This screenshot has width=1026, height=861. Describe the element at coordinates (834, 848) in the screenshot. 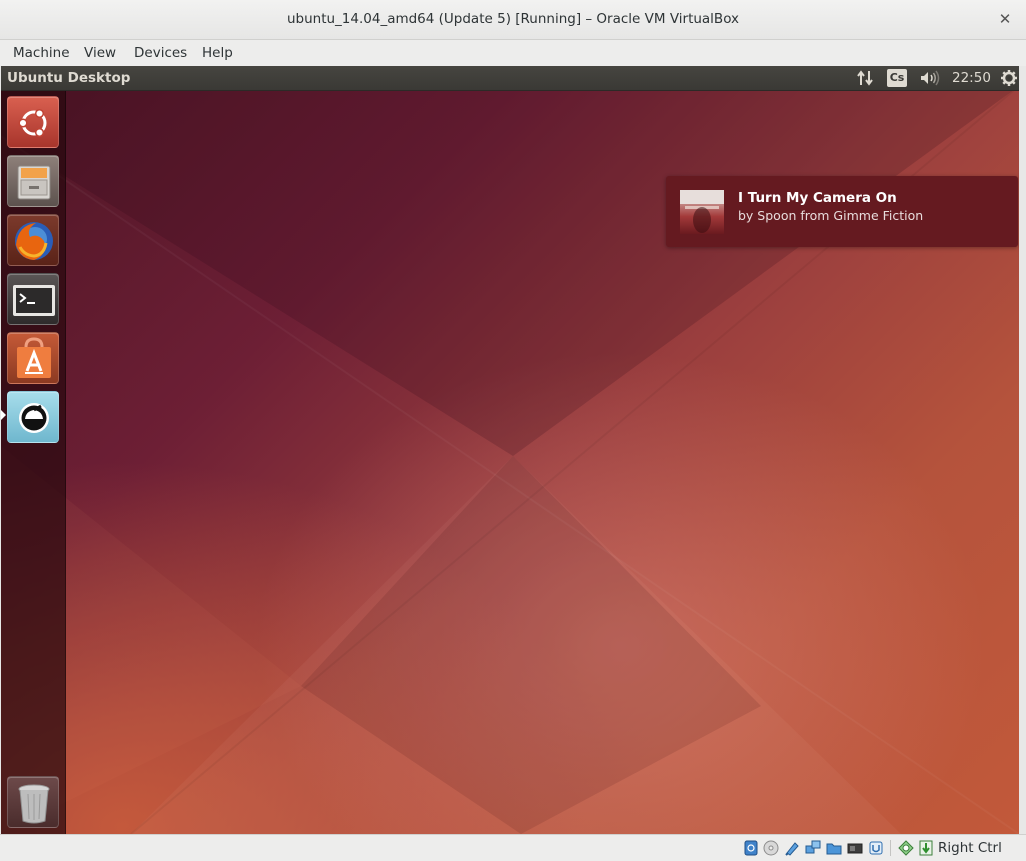

I see `shared-folders-icon` at that location.